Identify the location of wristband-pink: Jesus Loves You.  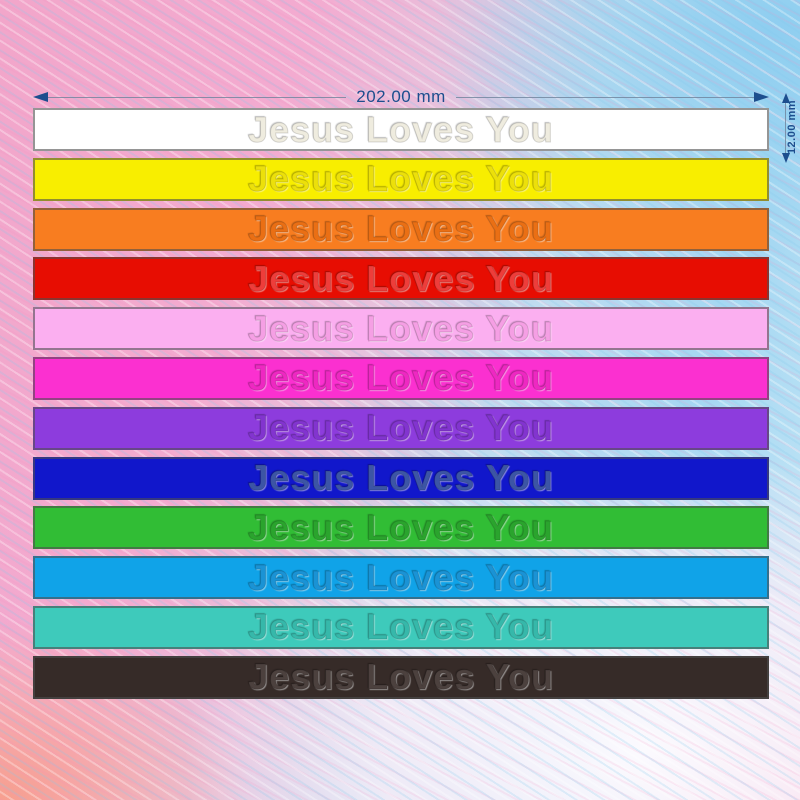
(401, 329).